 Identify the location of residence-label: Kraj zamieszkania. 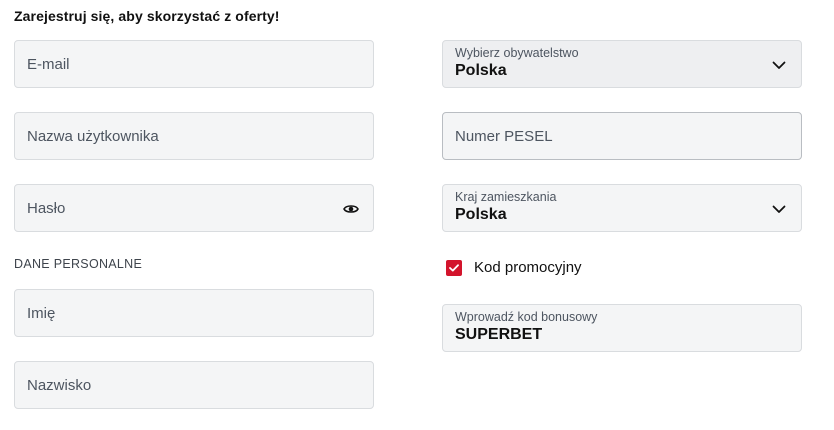
(506, 197).